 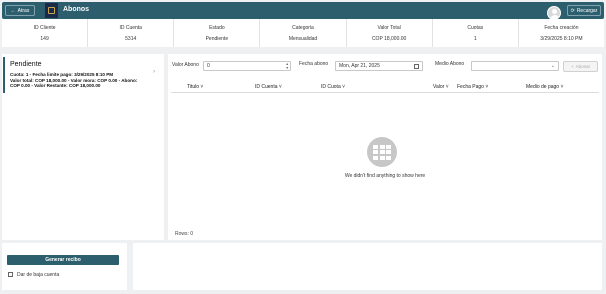 What do you see at coordinates (131, 33) in the screenshot?
I see `summary-id-cuenta: ID Cuenta 5314` at bounding box center [131, 33].